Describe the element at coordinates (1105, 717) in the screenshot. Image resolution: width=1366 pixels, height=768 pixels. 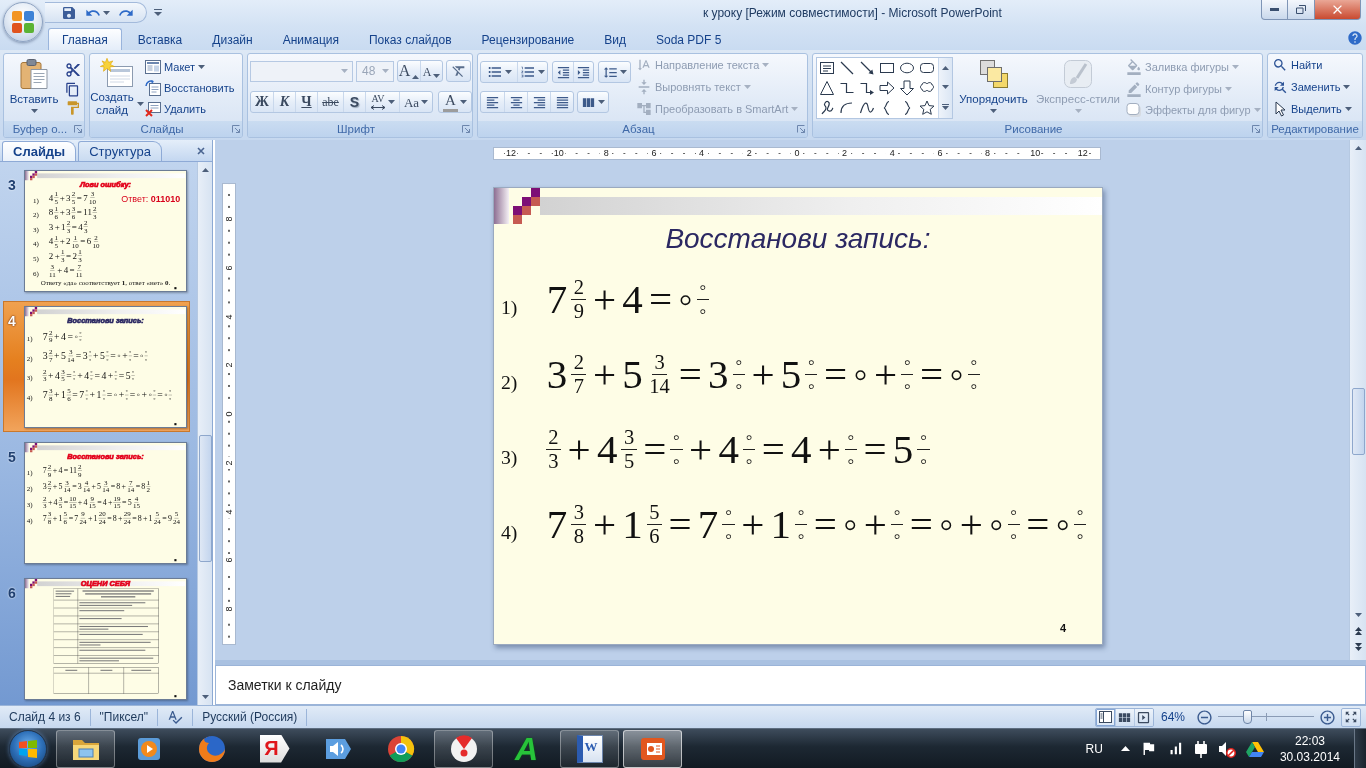
I see `normal-view-button` at that location.